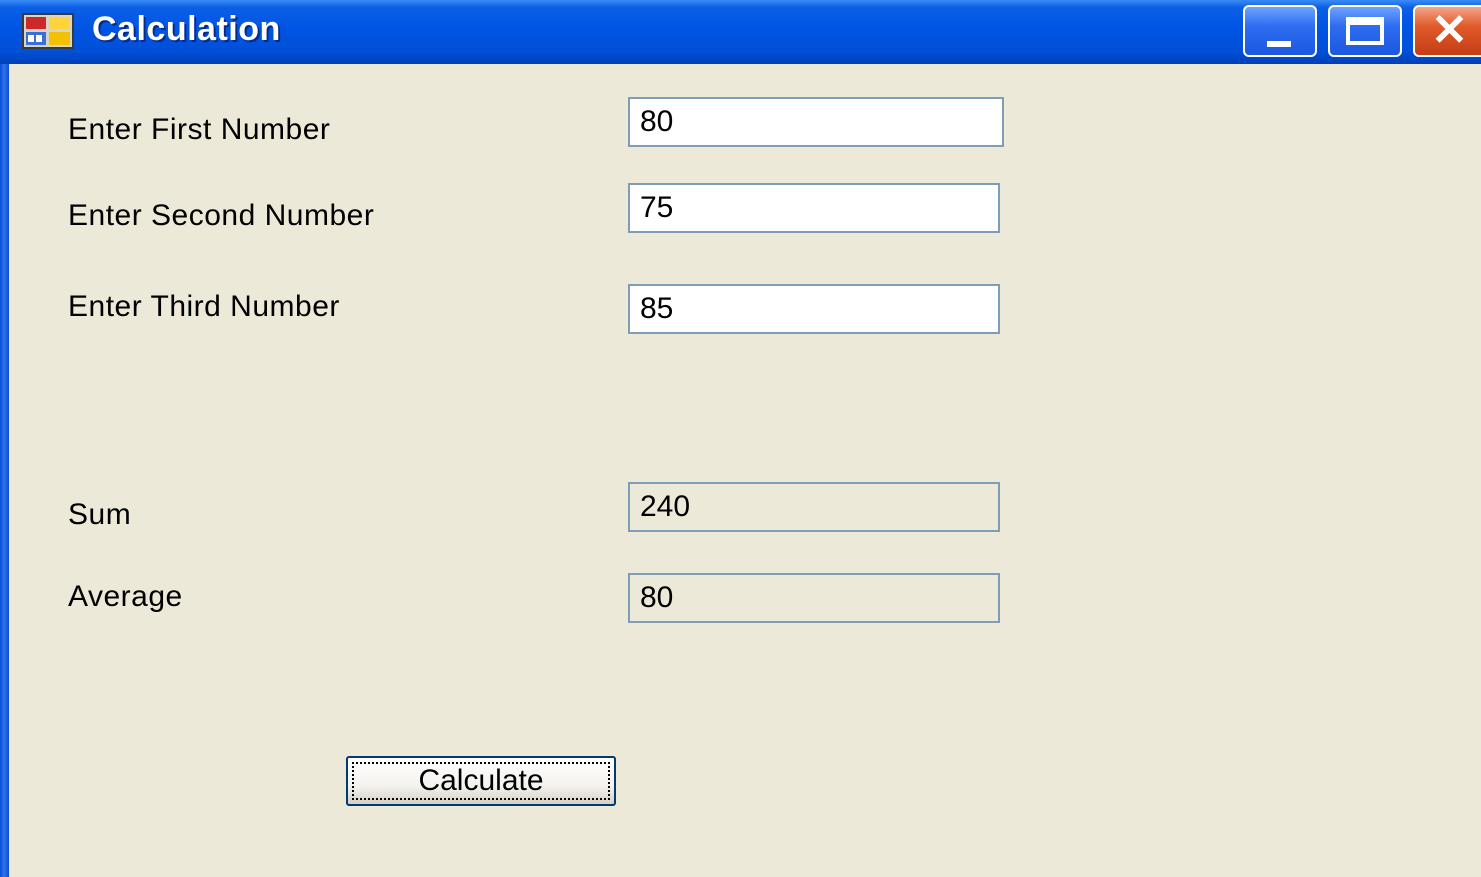 This screenshot has height=877, width=1481. I want to click on first-number-label: Enter First Number, so click(199, 129).